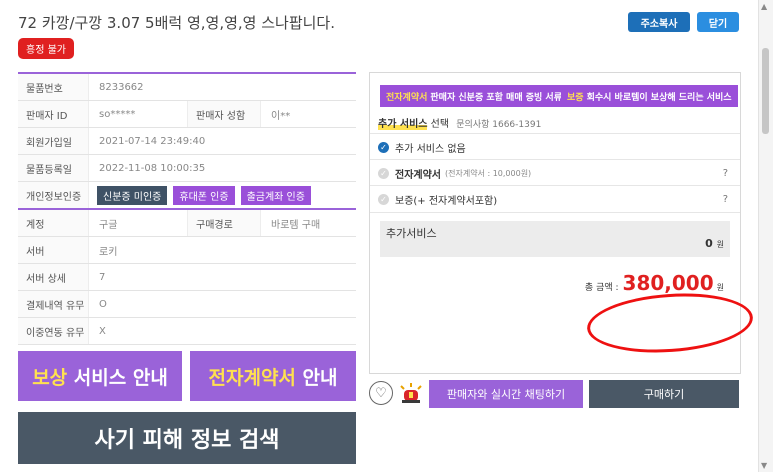  I want to click on addon-total: 0 원, so click(714, 243).